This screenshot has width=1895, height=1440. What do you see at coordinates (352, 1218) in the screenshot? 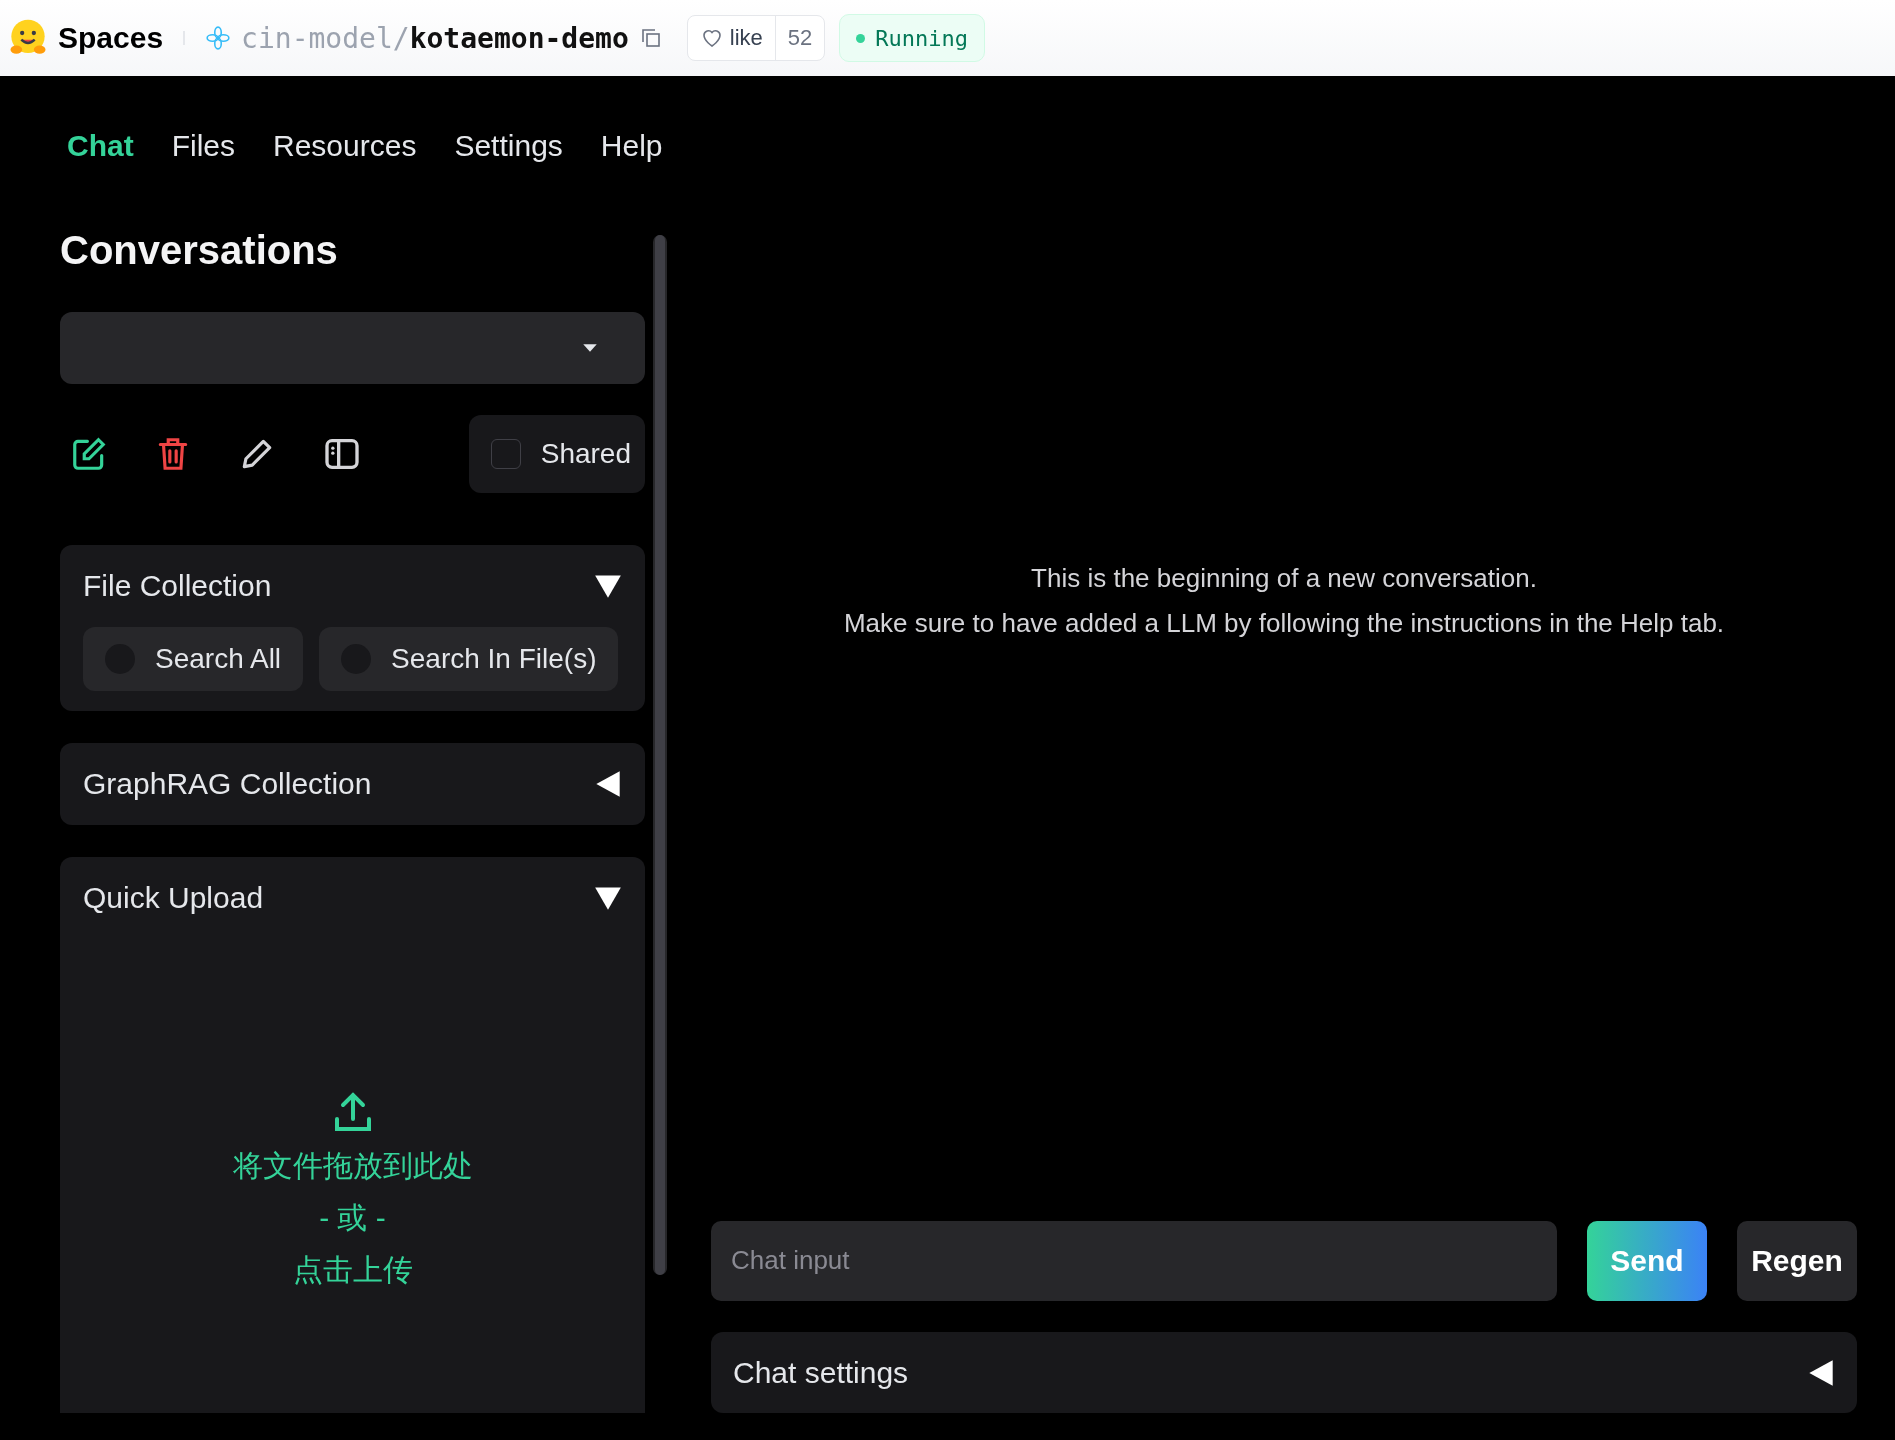
I see `or-separator: - 或 -` at bounding box center [352, 1218].